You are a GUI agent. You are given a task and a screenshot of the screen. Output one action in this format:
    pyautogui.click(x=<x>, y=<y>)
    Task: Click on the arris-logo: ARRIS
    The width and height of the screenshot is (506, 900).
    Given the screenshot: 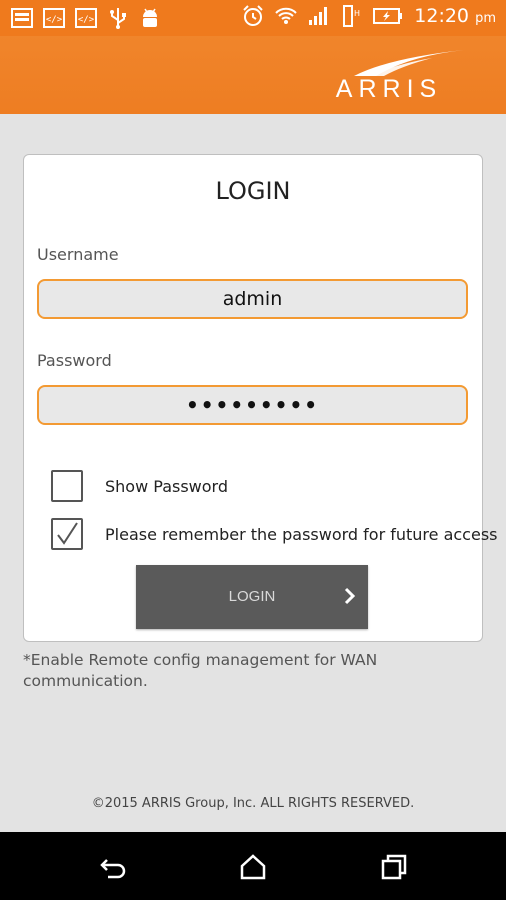 What is the action you would take?
    pyautogui.click(x=389, y=76)
    